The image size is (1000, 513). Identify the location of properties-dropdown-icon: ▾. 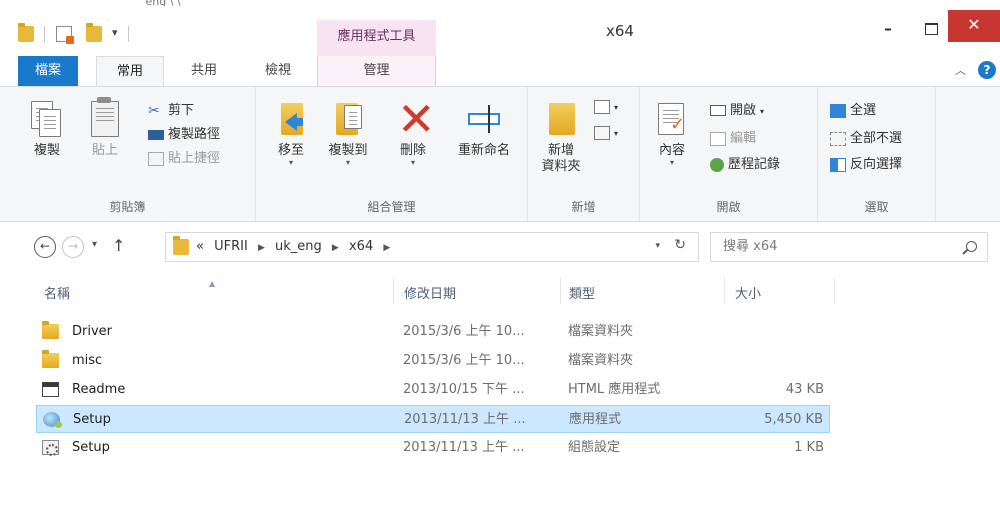
(671, 162).